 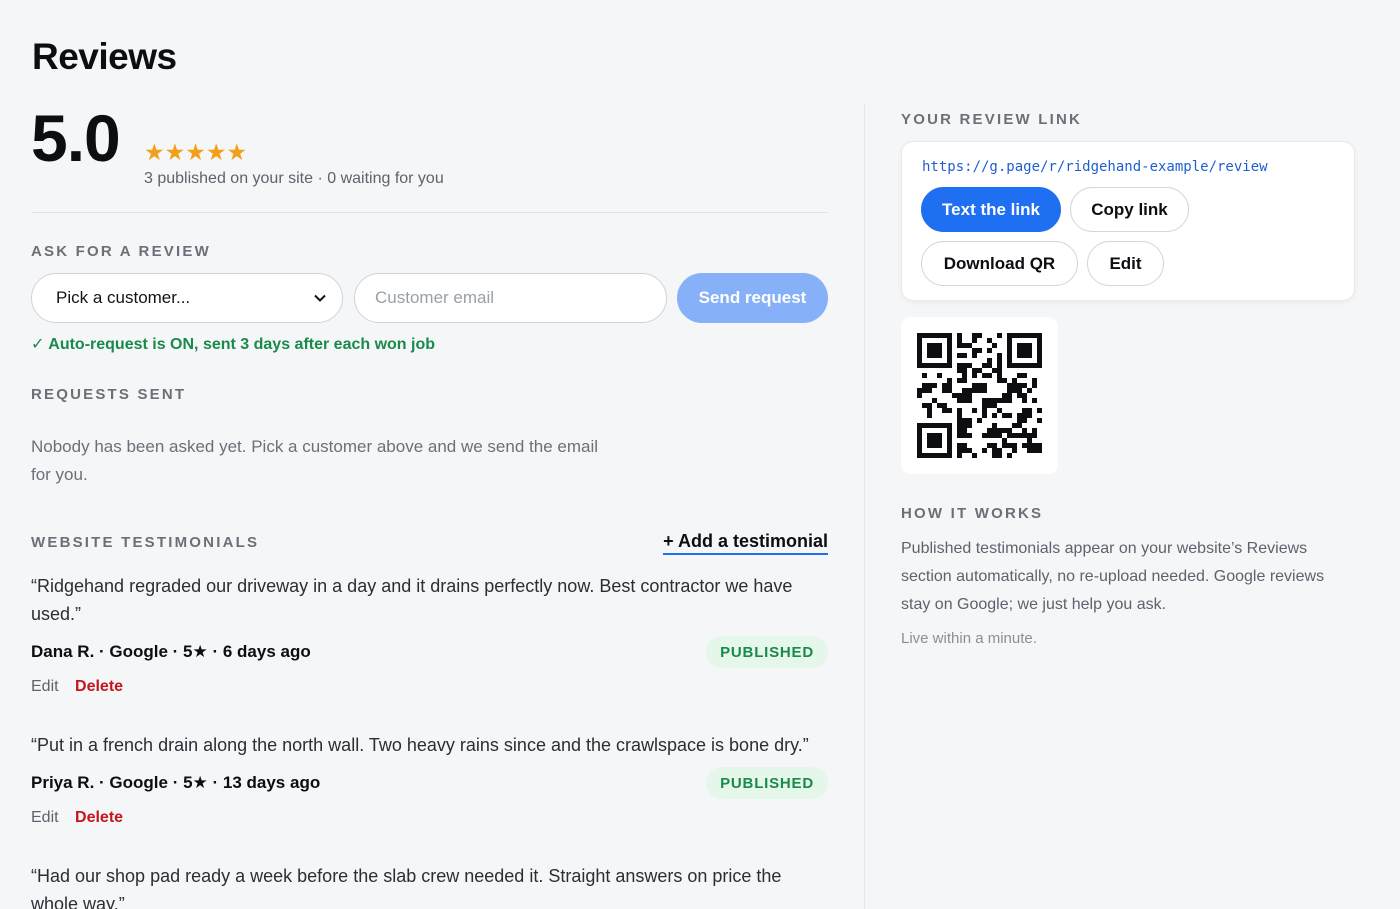 I want to click on testimonials-section-label: WEBSITE TESTIMONIALS, so click(x=145, y=542).